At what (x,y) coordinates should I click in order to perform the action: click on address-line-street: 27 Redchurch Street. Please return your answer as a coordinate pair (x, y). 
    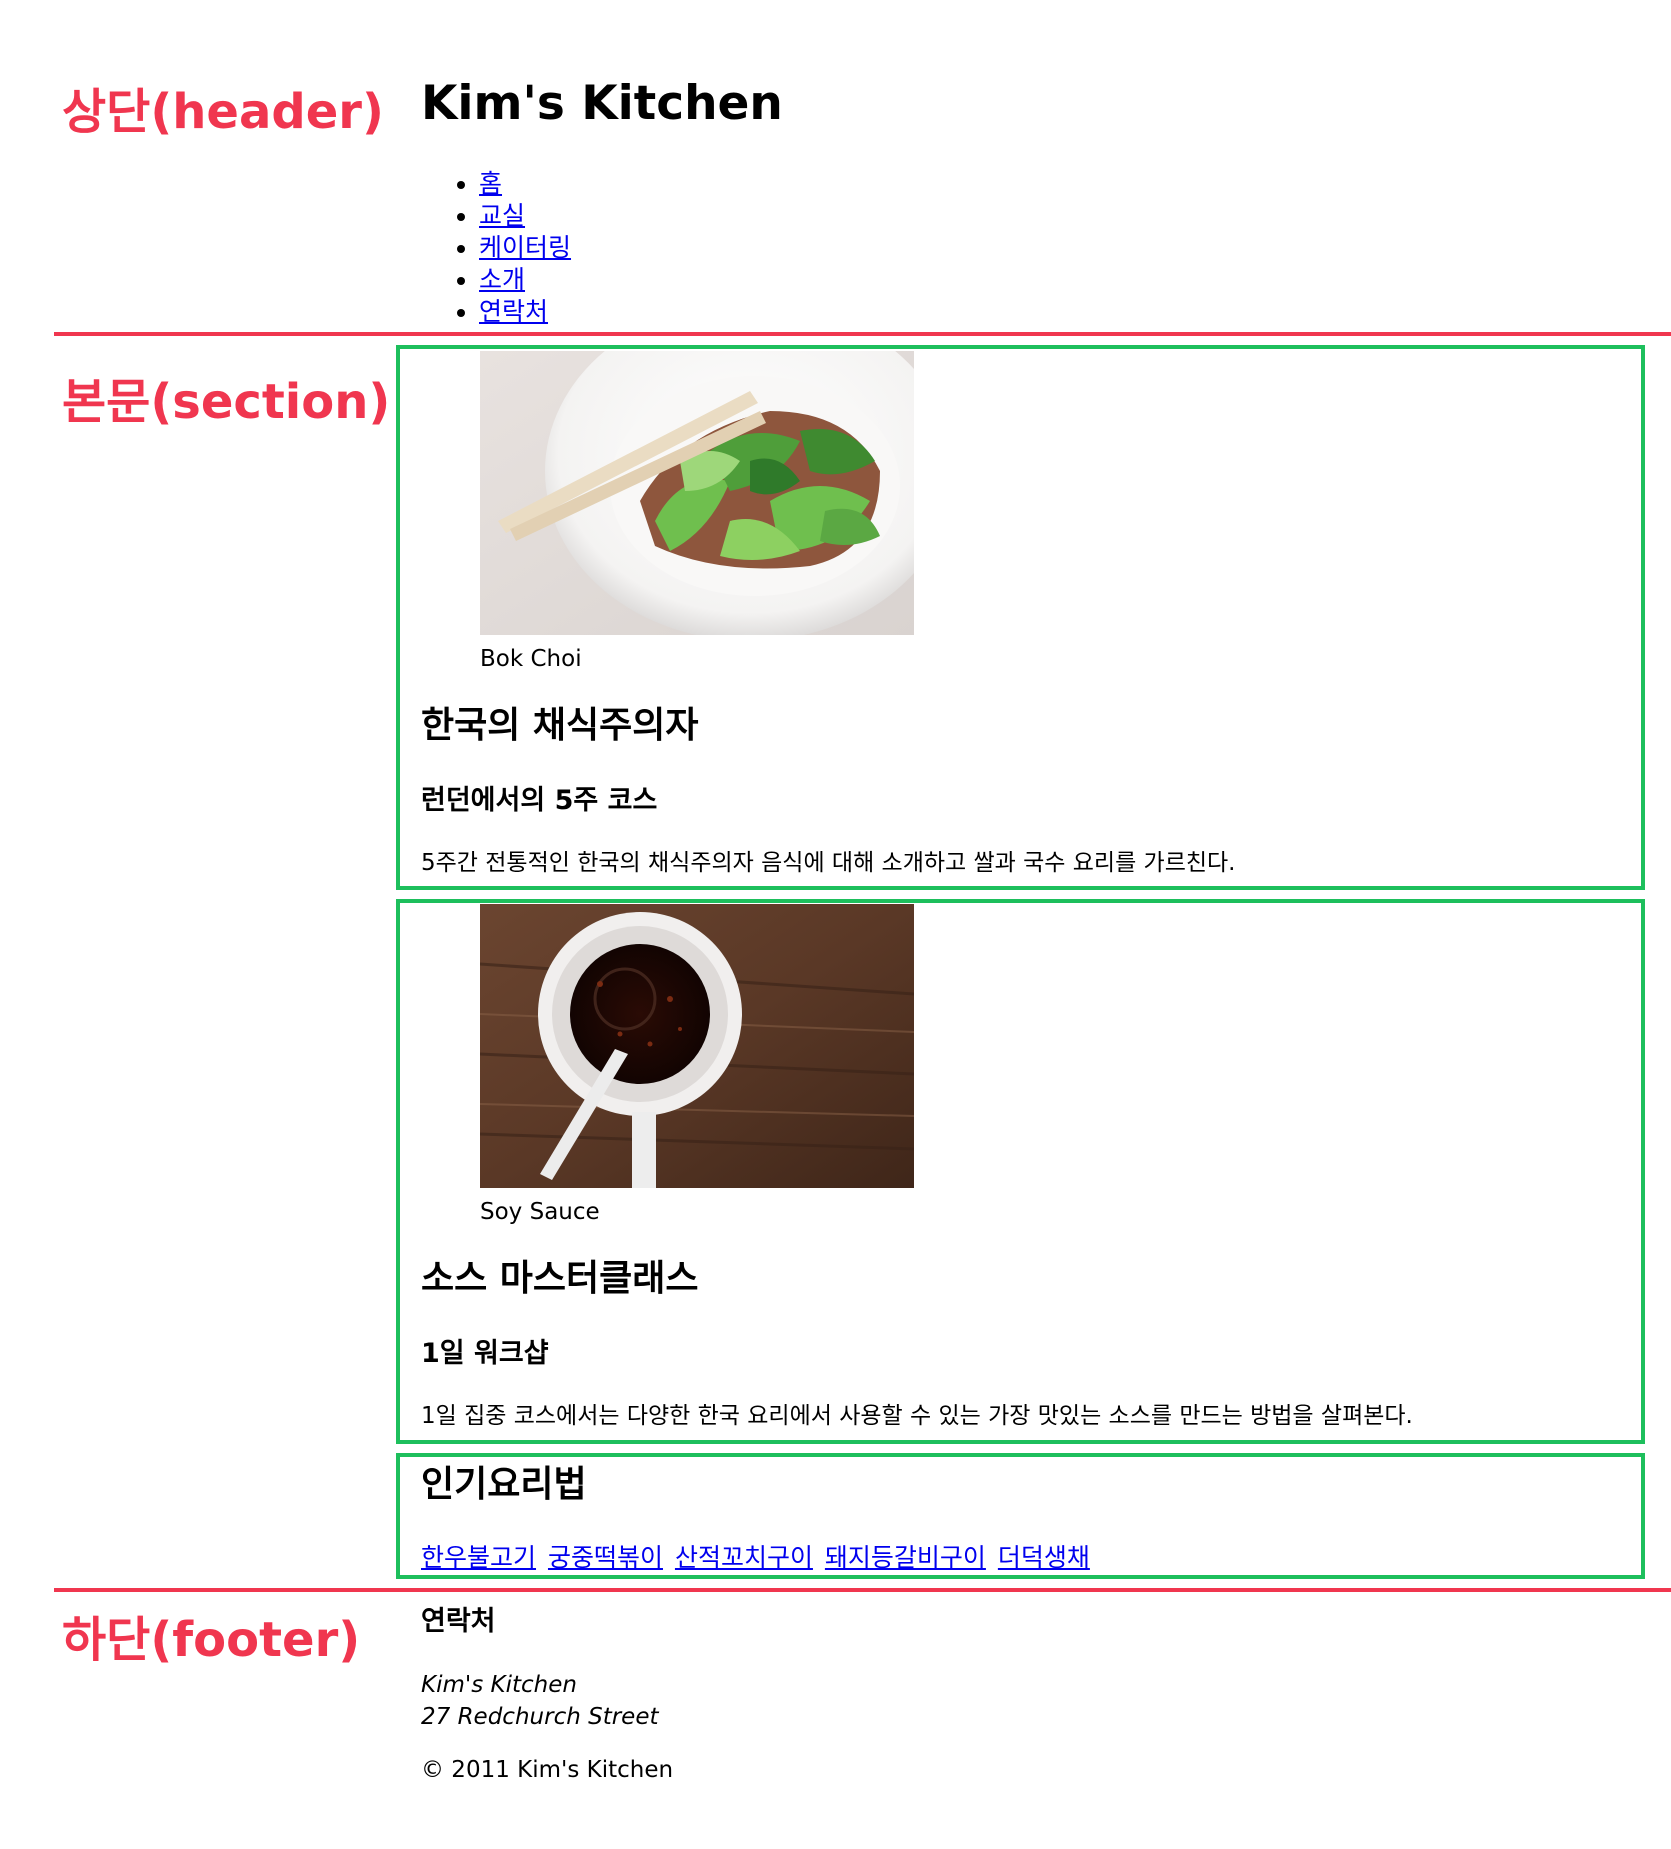
    Looking at the image, I should click on (540, 1717).